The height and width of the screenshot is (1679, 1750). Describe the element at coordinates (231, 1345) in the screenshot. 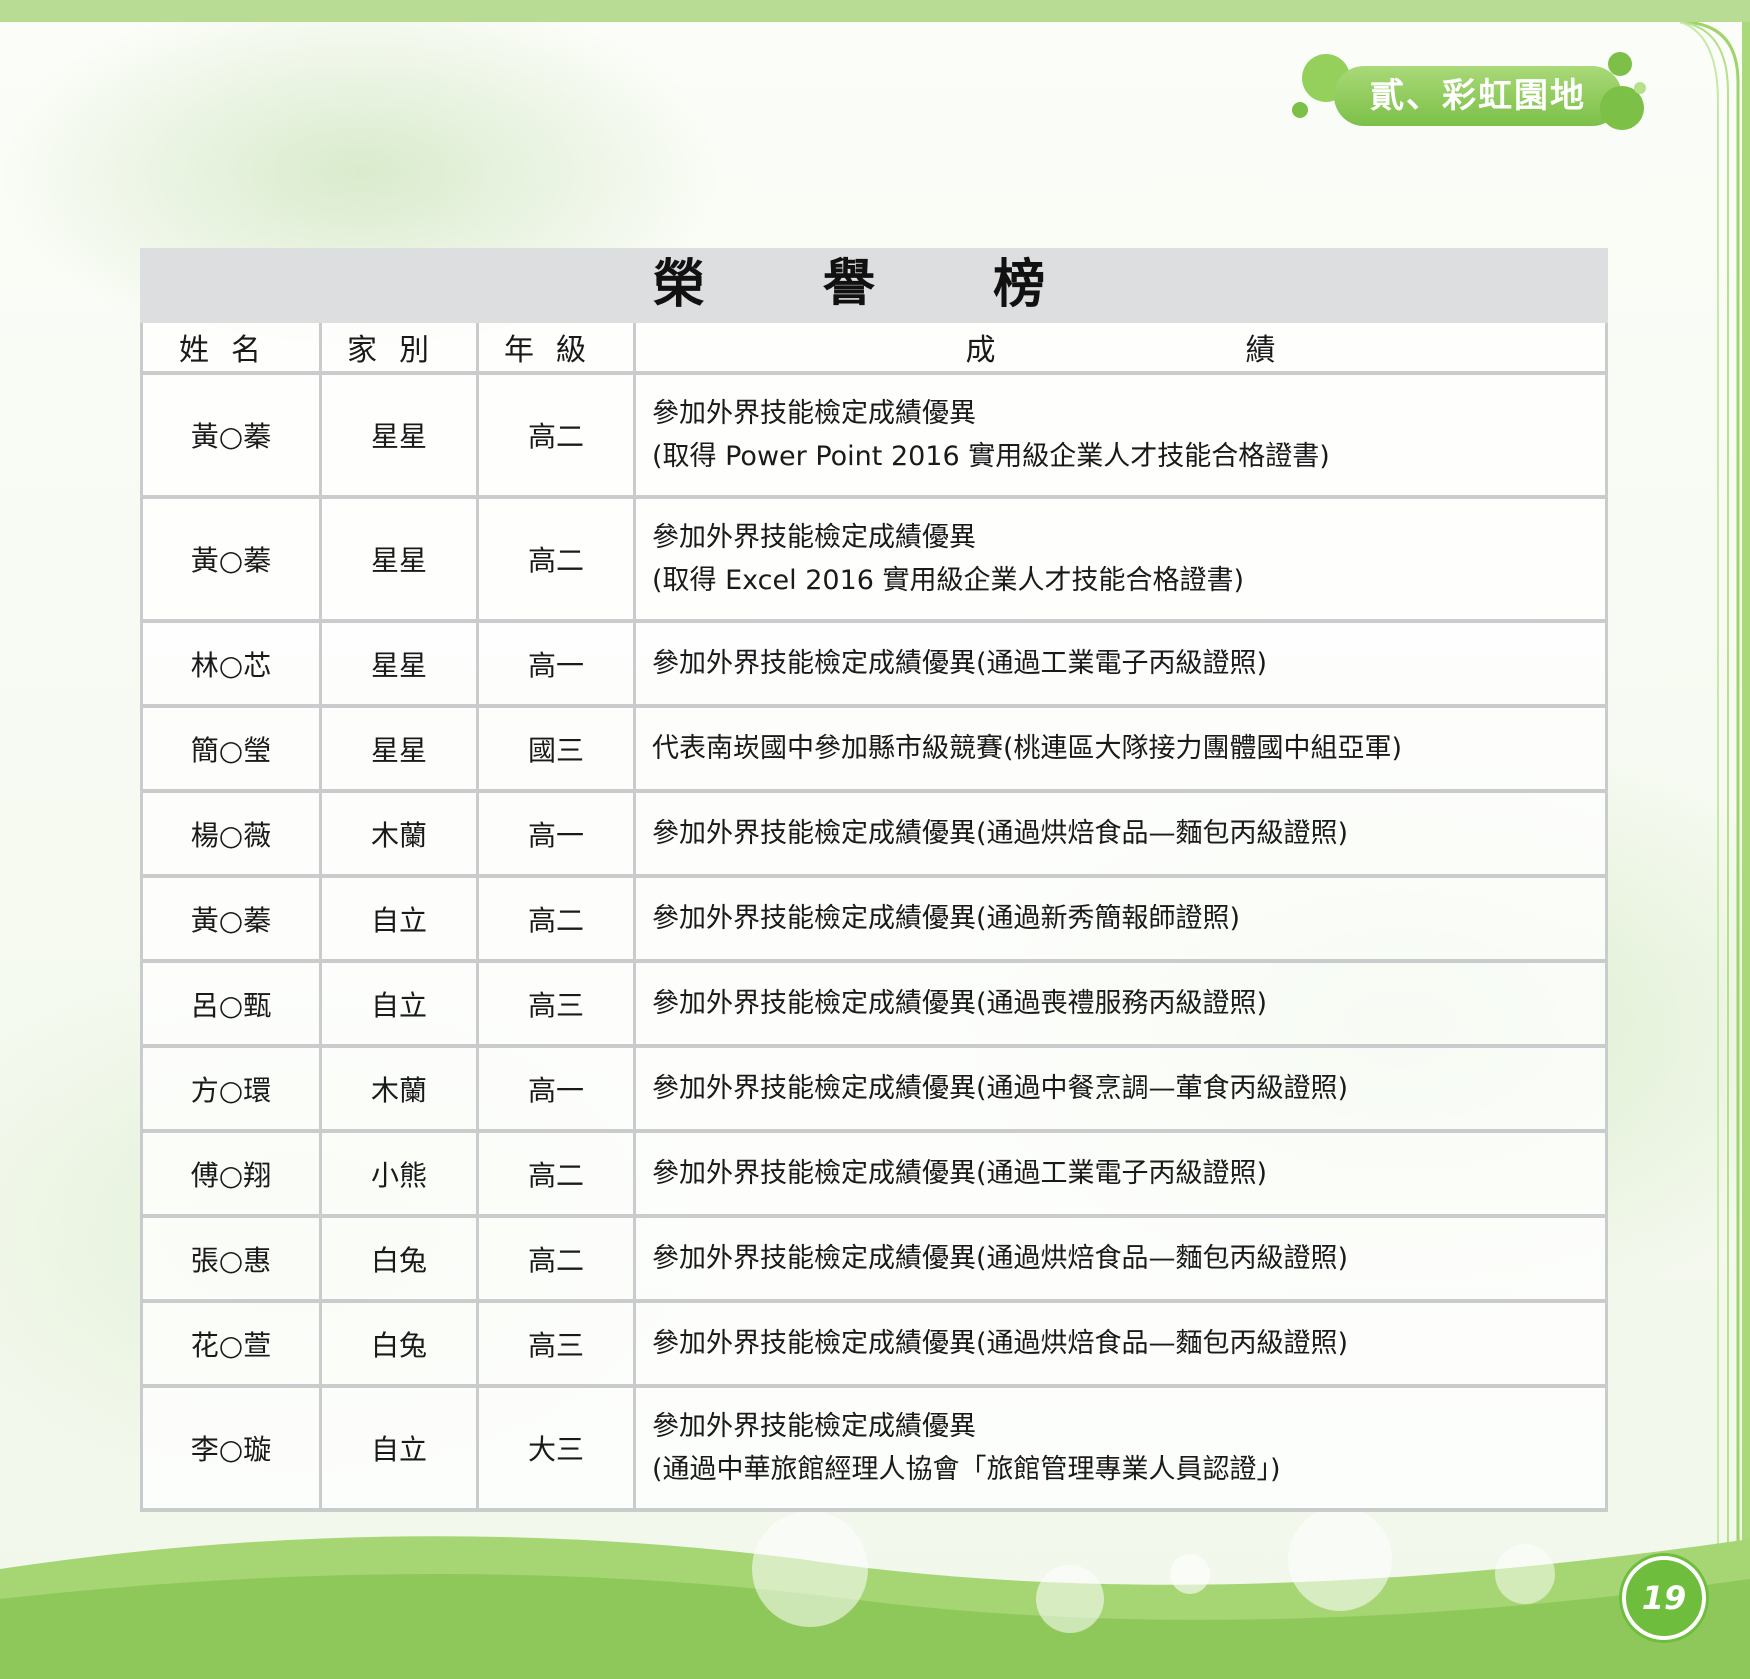

I see `cell-name: 花○萱` at that location.